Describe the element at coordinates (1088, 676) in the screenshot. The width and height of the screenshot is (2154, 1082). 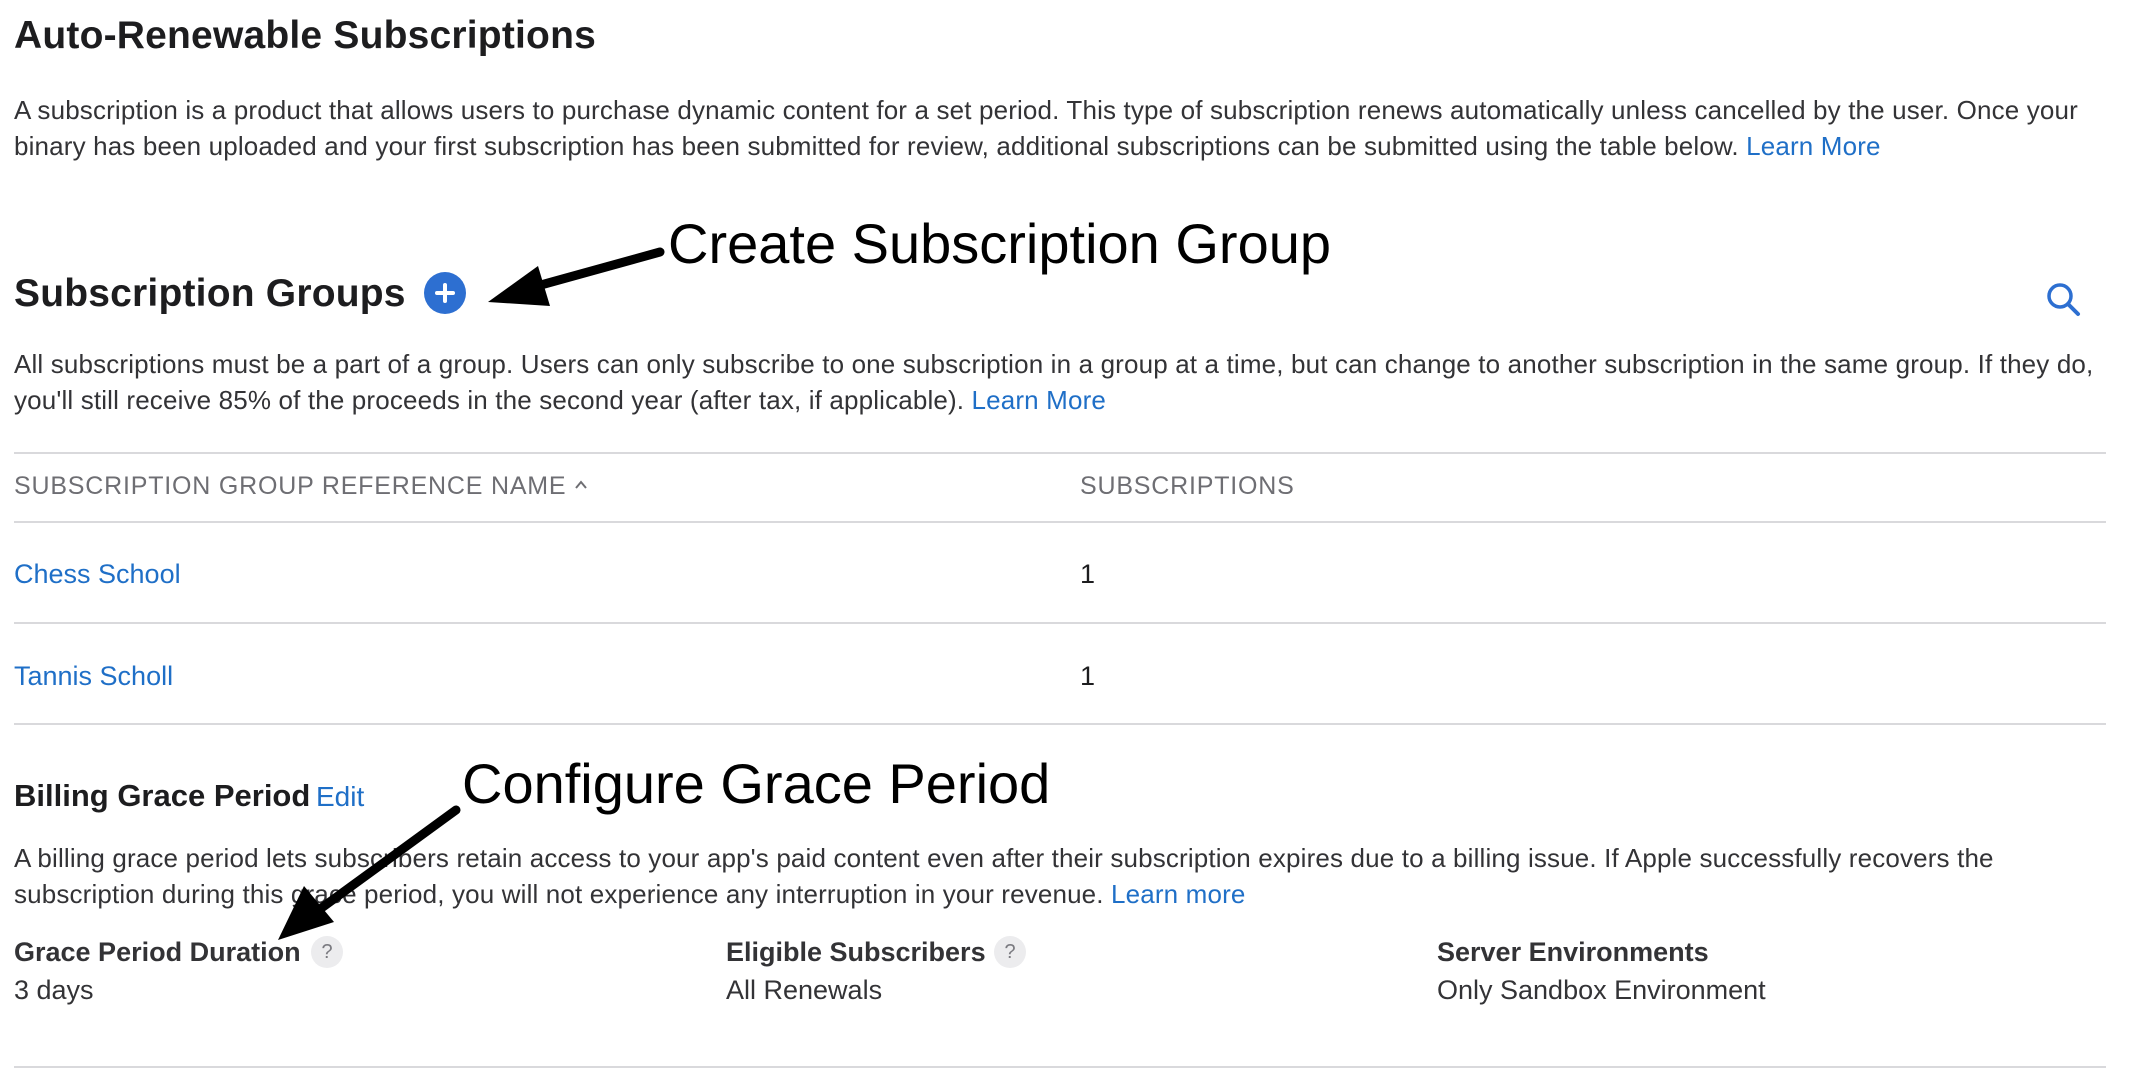
I see `table-row-count-tannis-scholl: 1` at that location.